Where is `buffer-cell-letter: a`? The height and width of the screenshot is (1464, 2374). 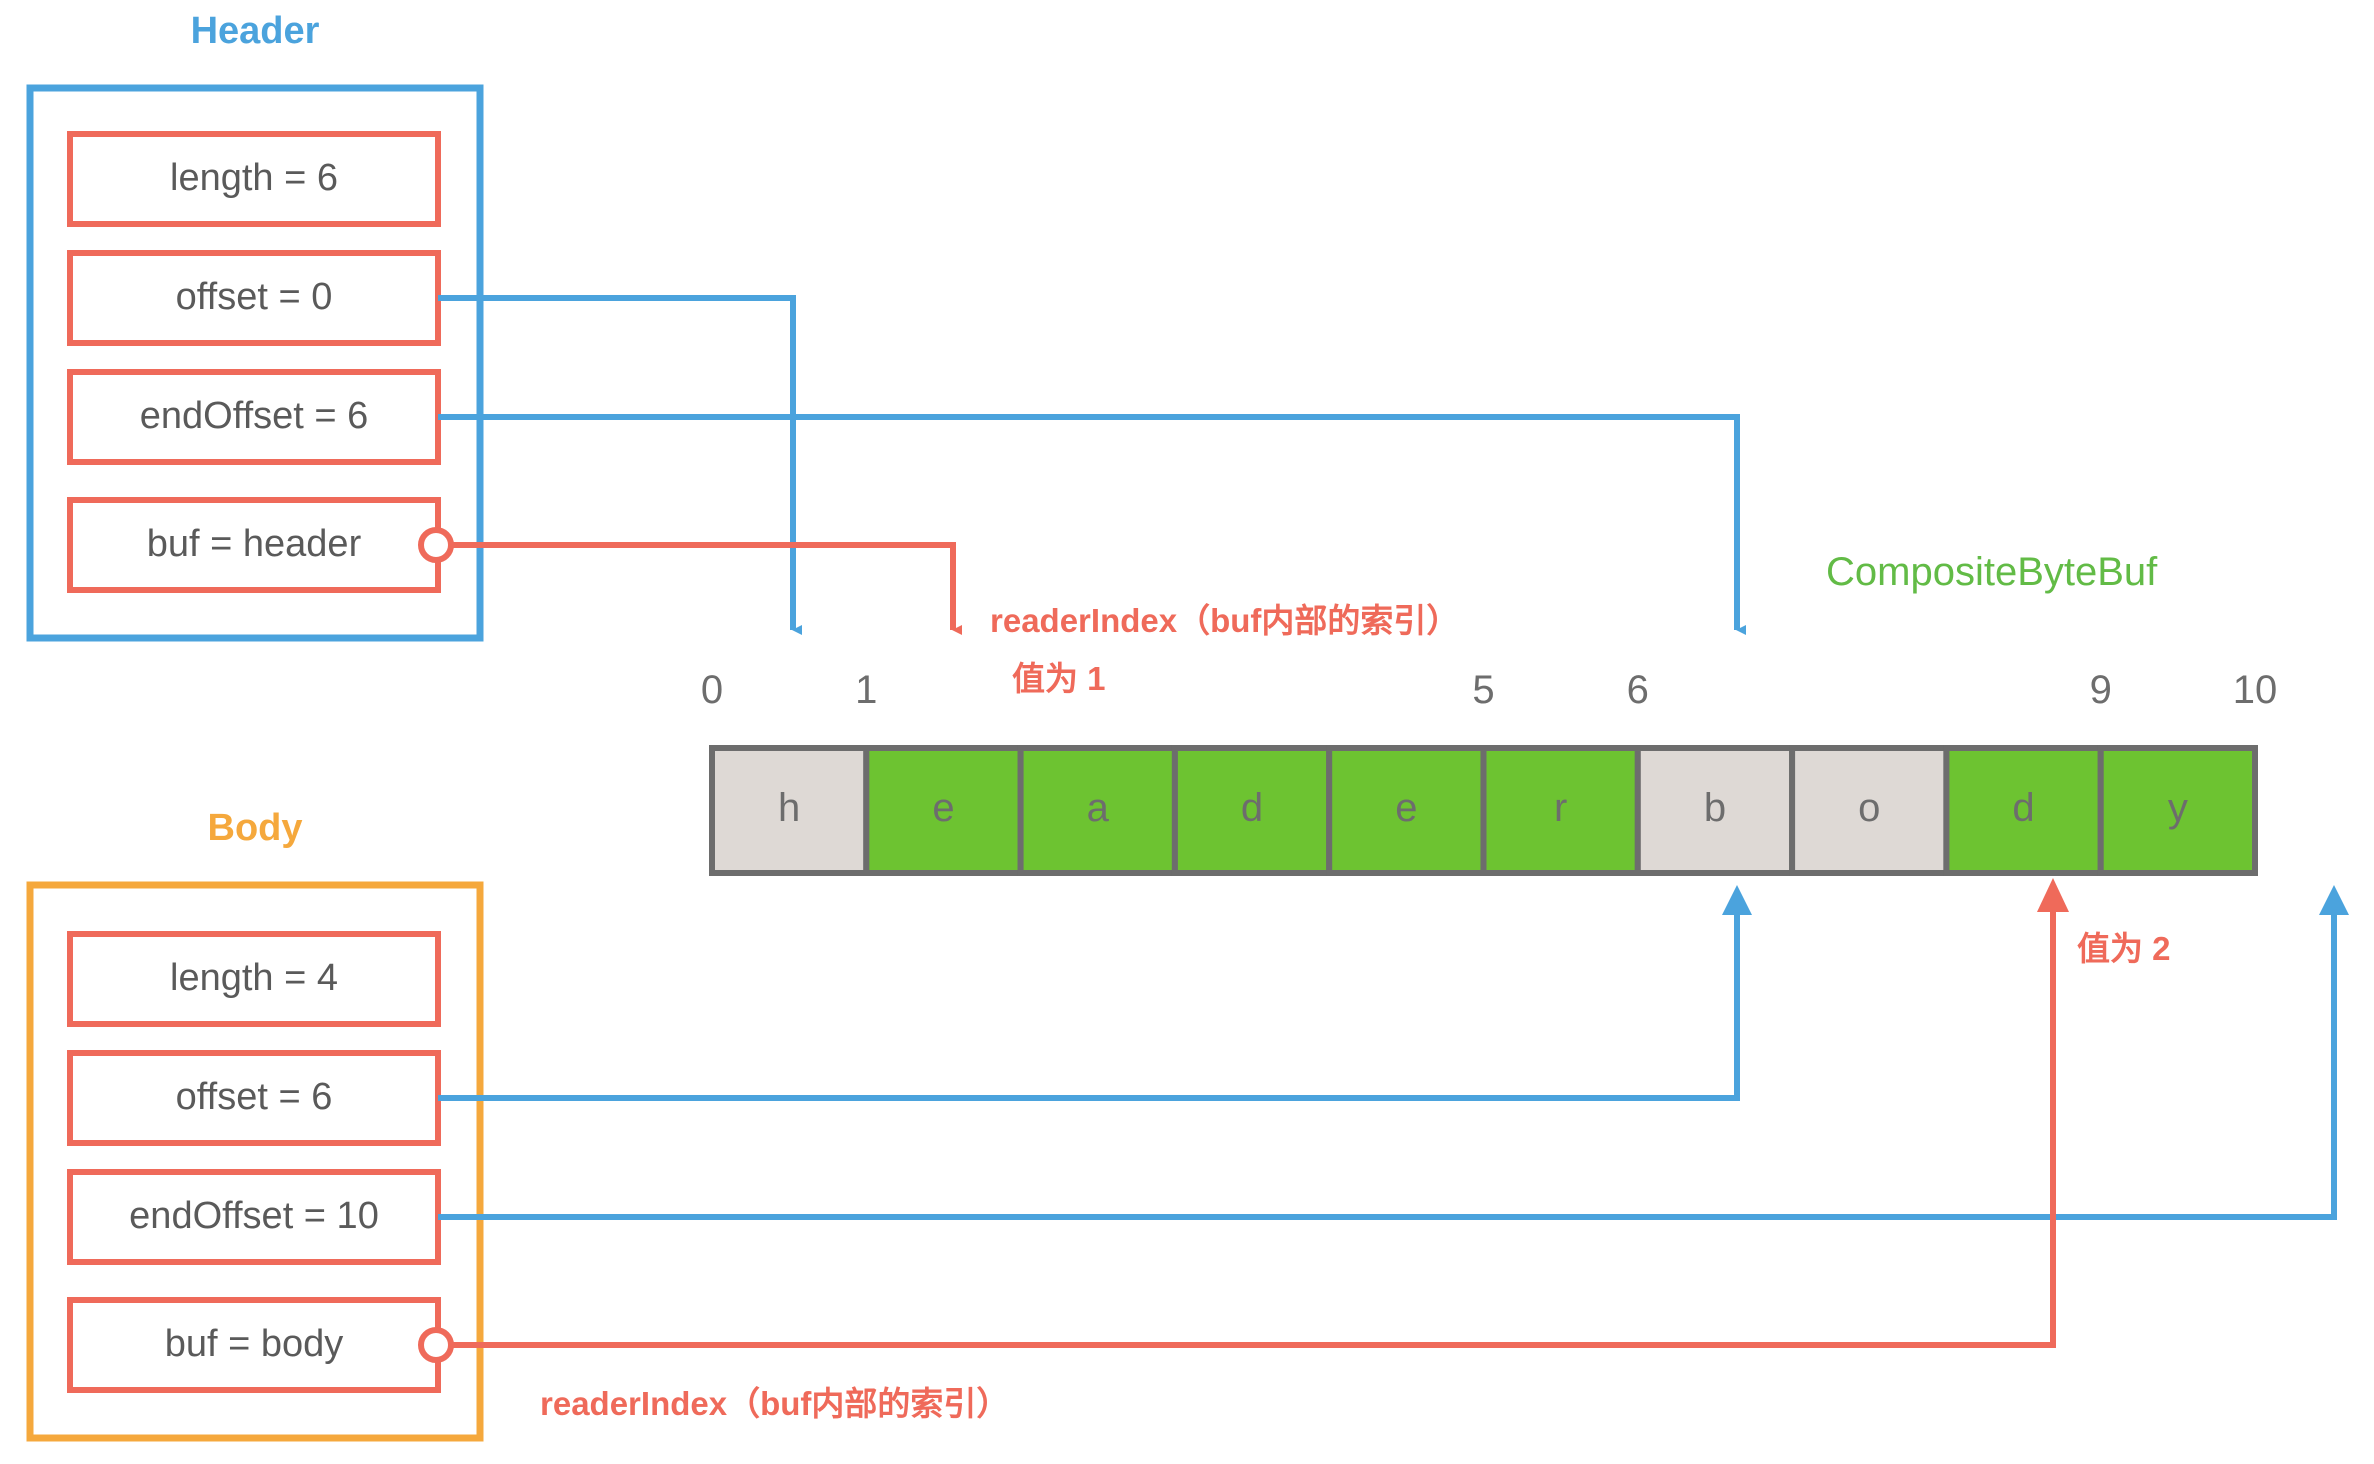 buffer-cell-letter: a is located at coordinates (1097, 808).